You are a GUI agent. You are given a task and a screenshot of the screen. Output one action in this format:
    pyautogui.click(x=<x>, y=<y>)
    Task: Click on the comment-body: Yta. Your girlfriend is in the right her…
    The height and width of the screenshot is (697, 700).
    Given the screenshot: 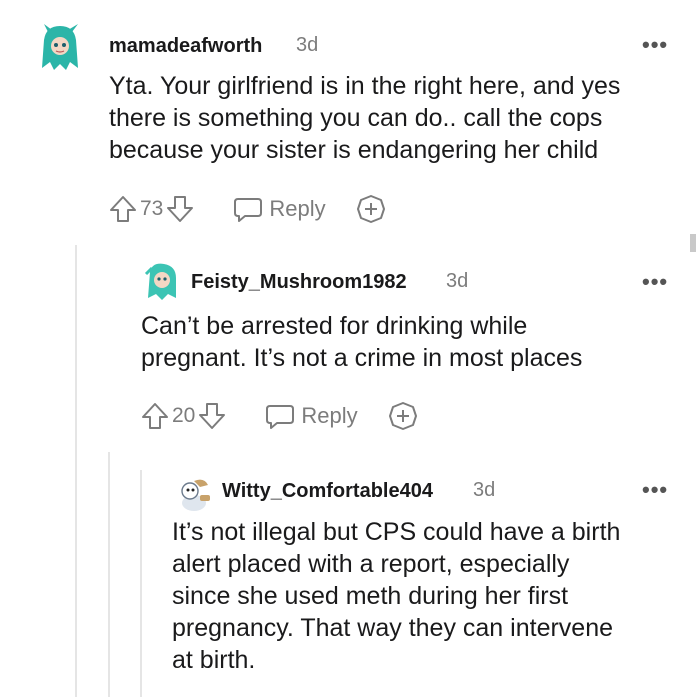 What is the action you would take?
    pyautogui.click(x=394, y=118)
    